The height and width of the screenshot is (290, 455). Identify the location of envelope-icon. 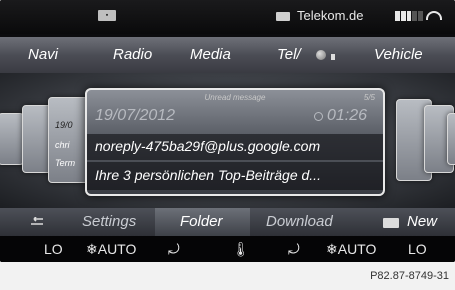
(391, 223).